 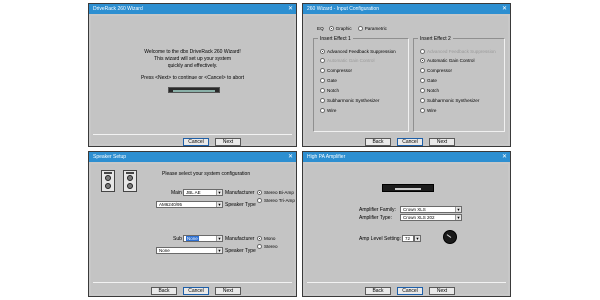 What do you see at coordinates (329, 90) in the screenshot?
I see `effect1-option: Notch` at bounding box center [329, 90].